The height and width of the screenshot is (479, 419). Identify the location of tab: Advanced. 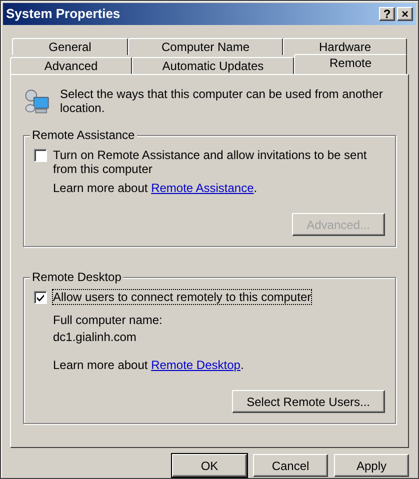
(71, 65).